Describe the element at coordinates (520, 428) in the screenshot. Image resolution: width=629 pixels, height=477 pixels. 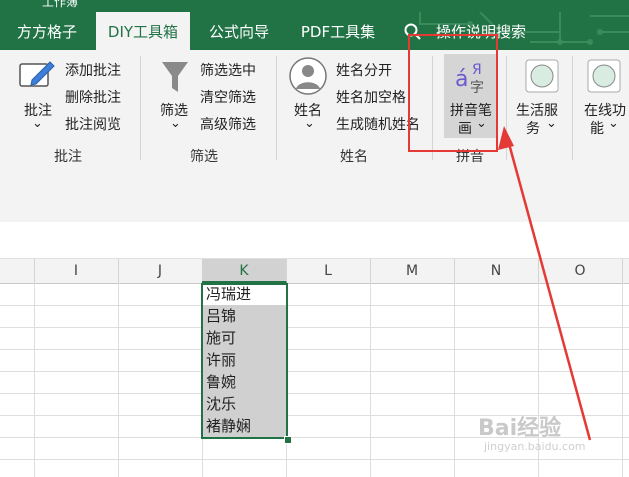
I see `watermark-logo: Bai经验` at that location.